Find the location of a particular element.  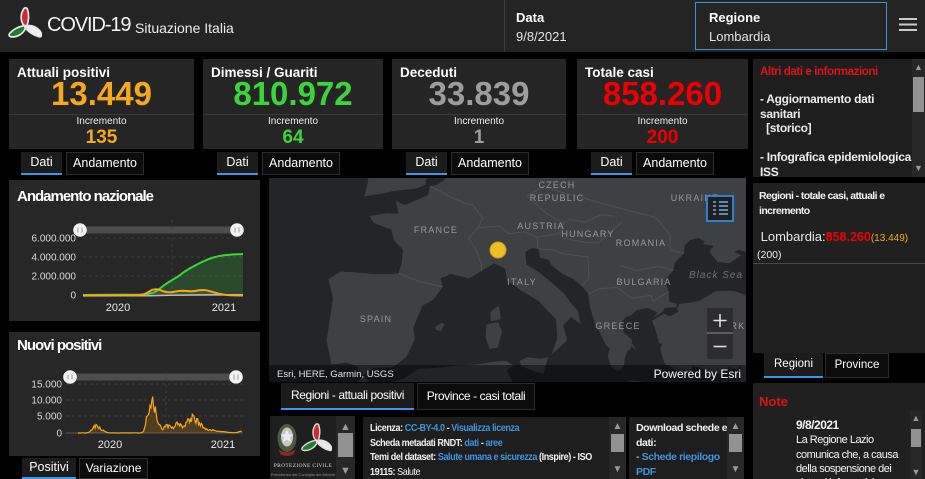

svg-text: HUNGARY is located at coordinates (587, 234).